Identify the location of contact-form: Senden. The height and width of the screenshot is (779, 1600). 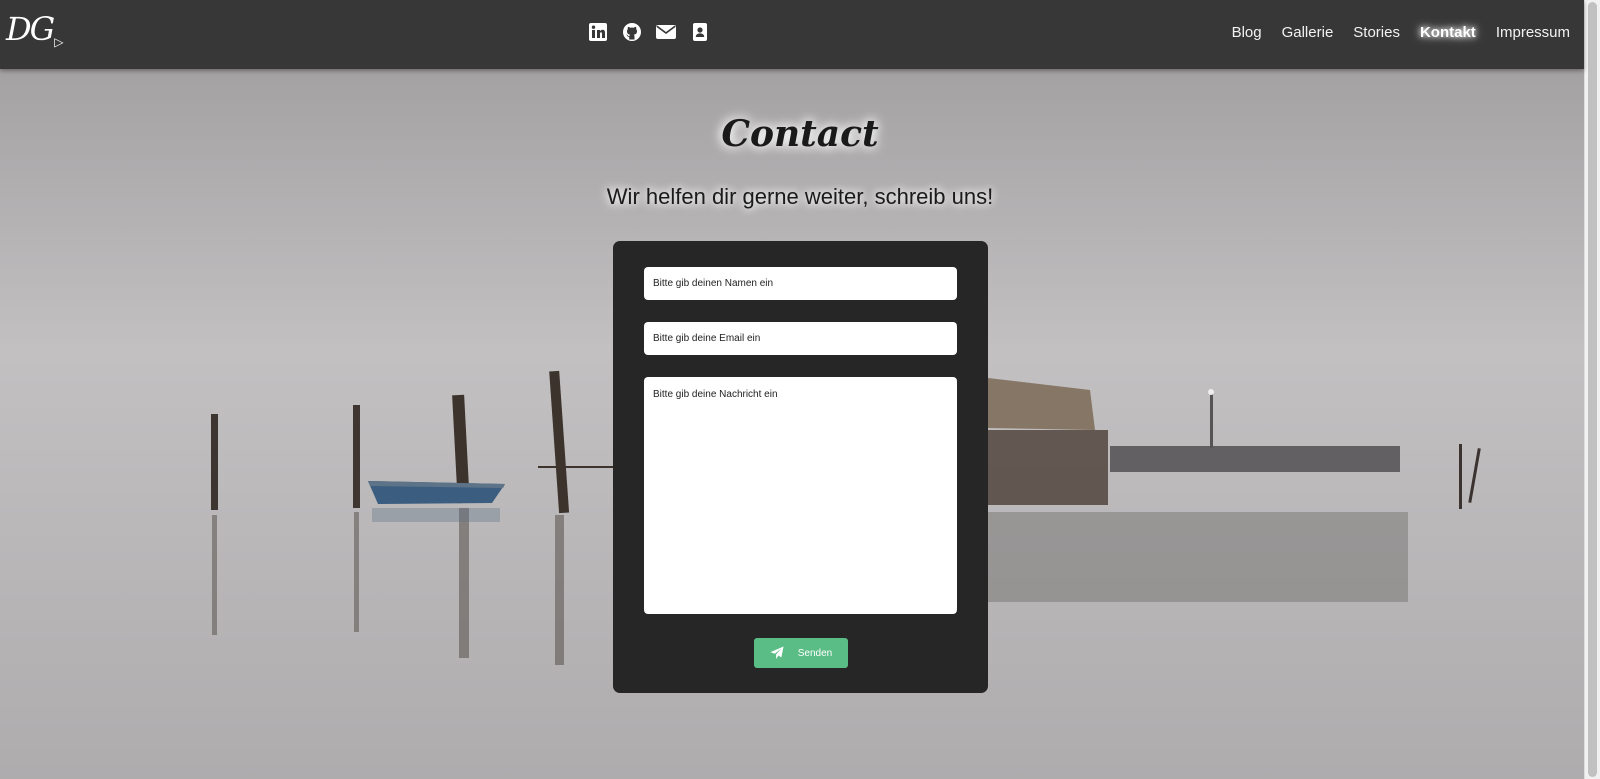
(800, 467).